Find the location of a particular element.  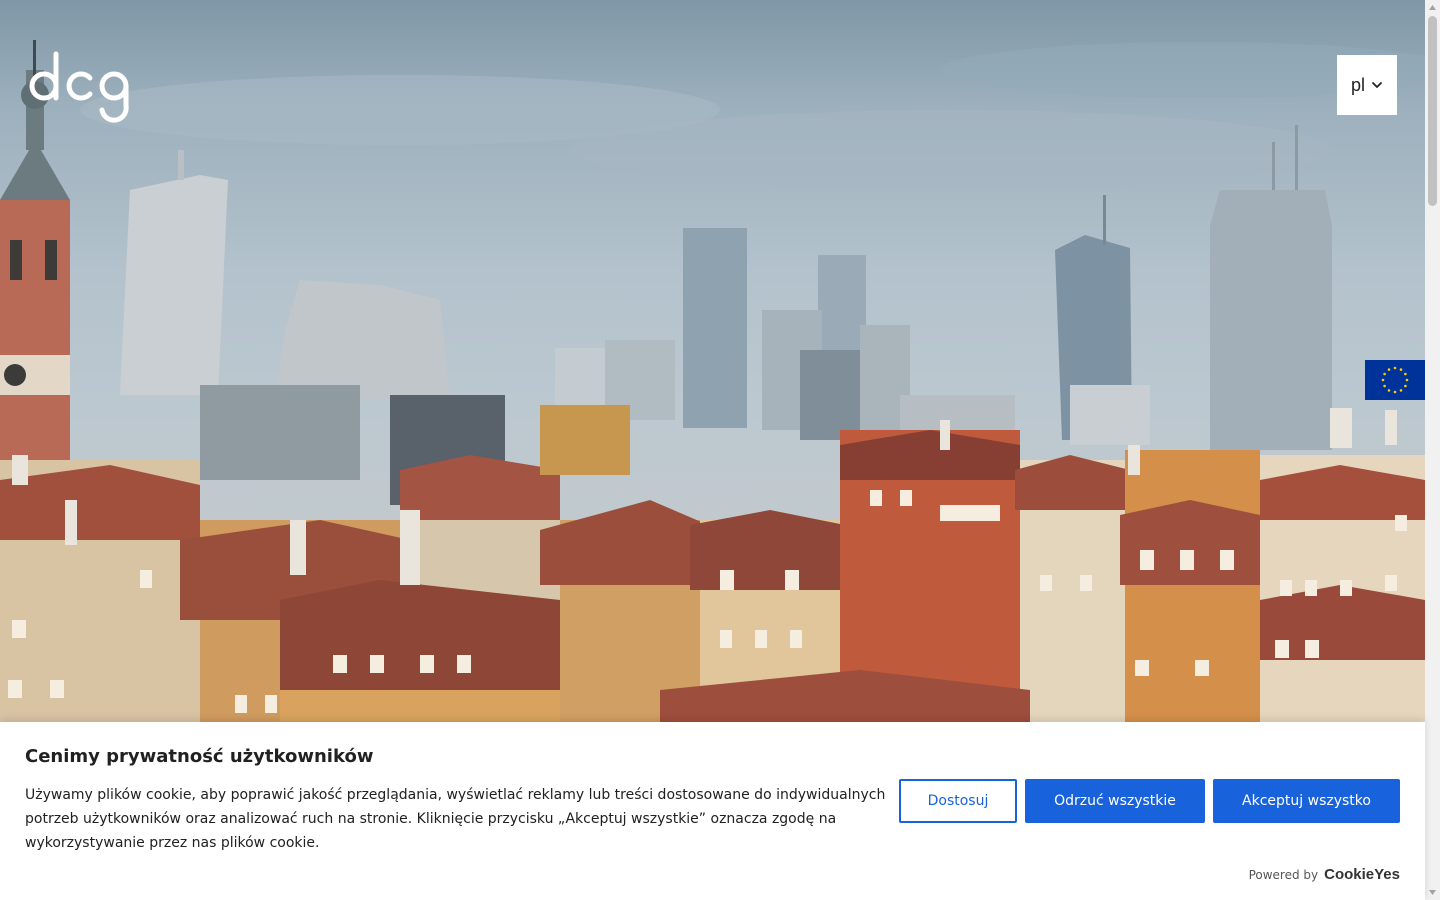

language-select: pl is located at coordinates (1367, 85).